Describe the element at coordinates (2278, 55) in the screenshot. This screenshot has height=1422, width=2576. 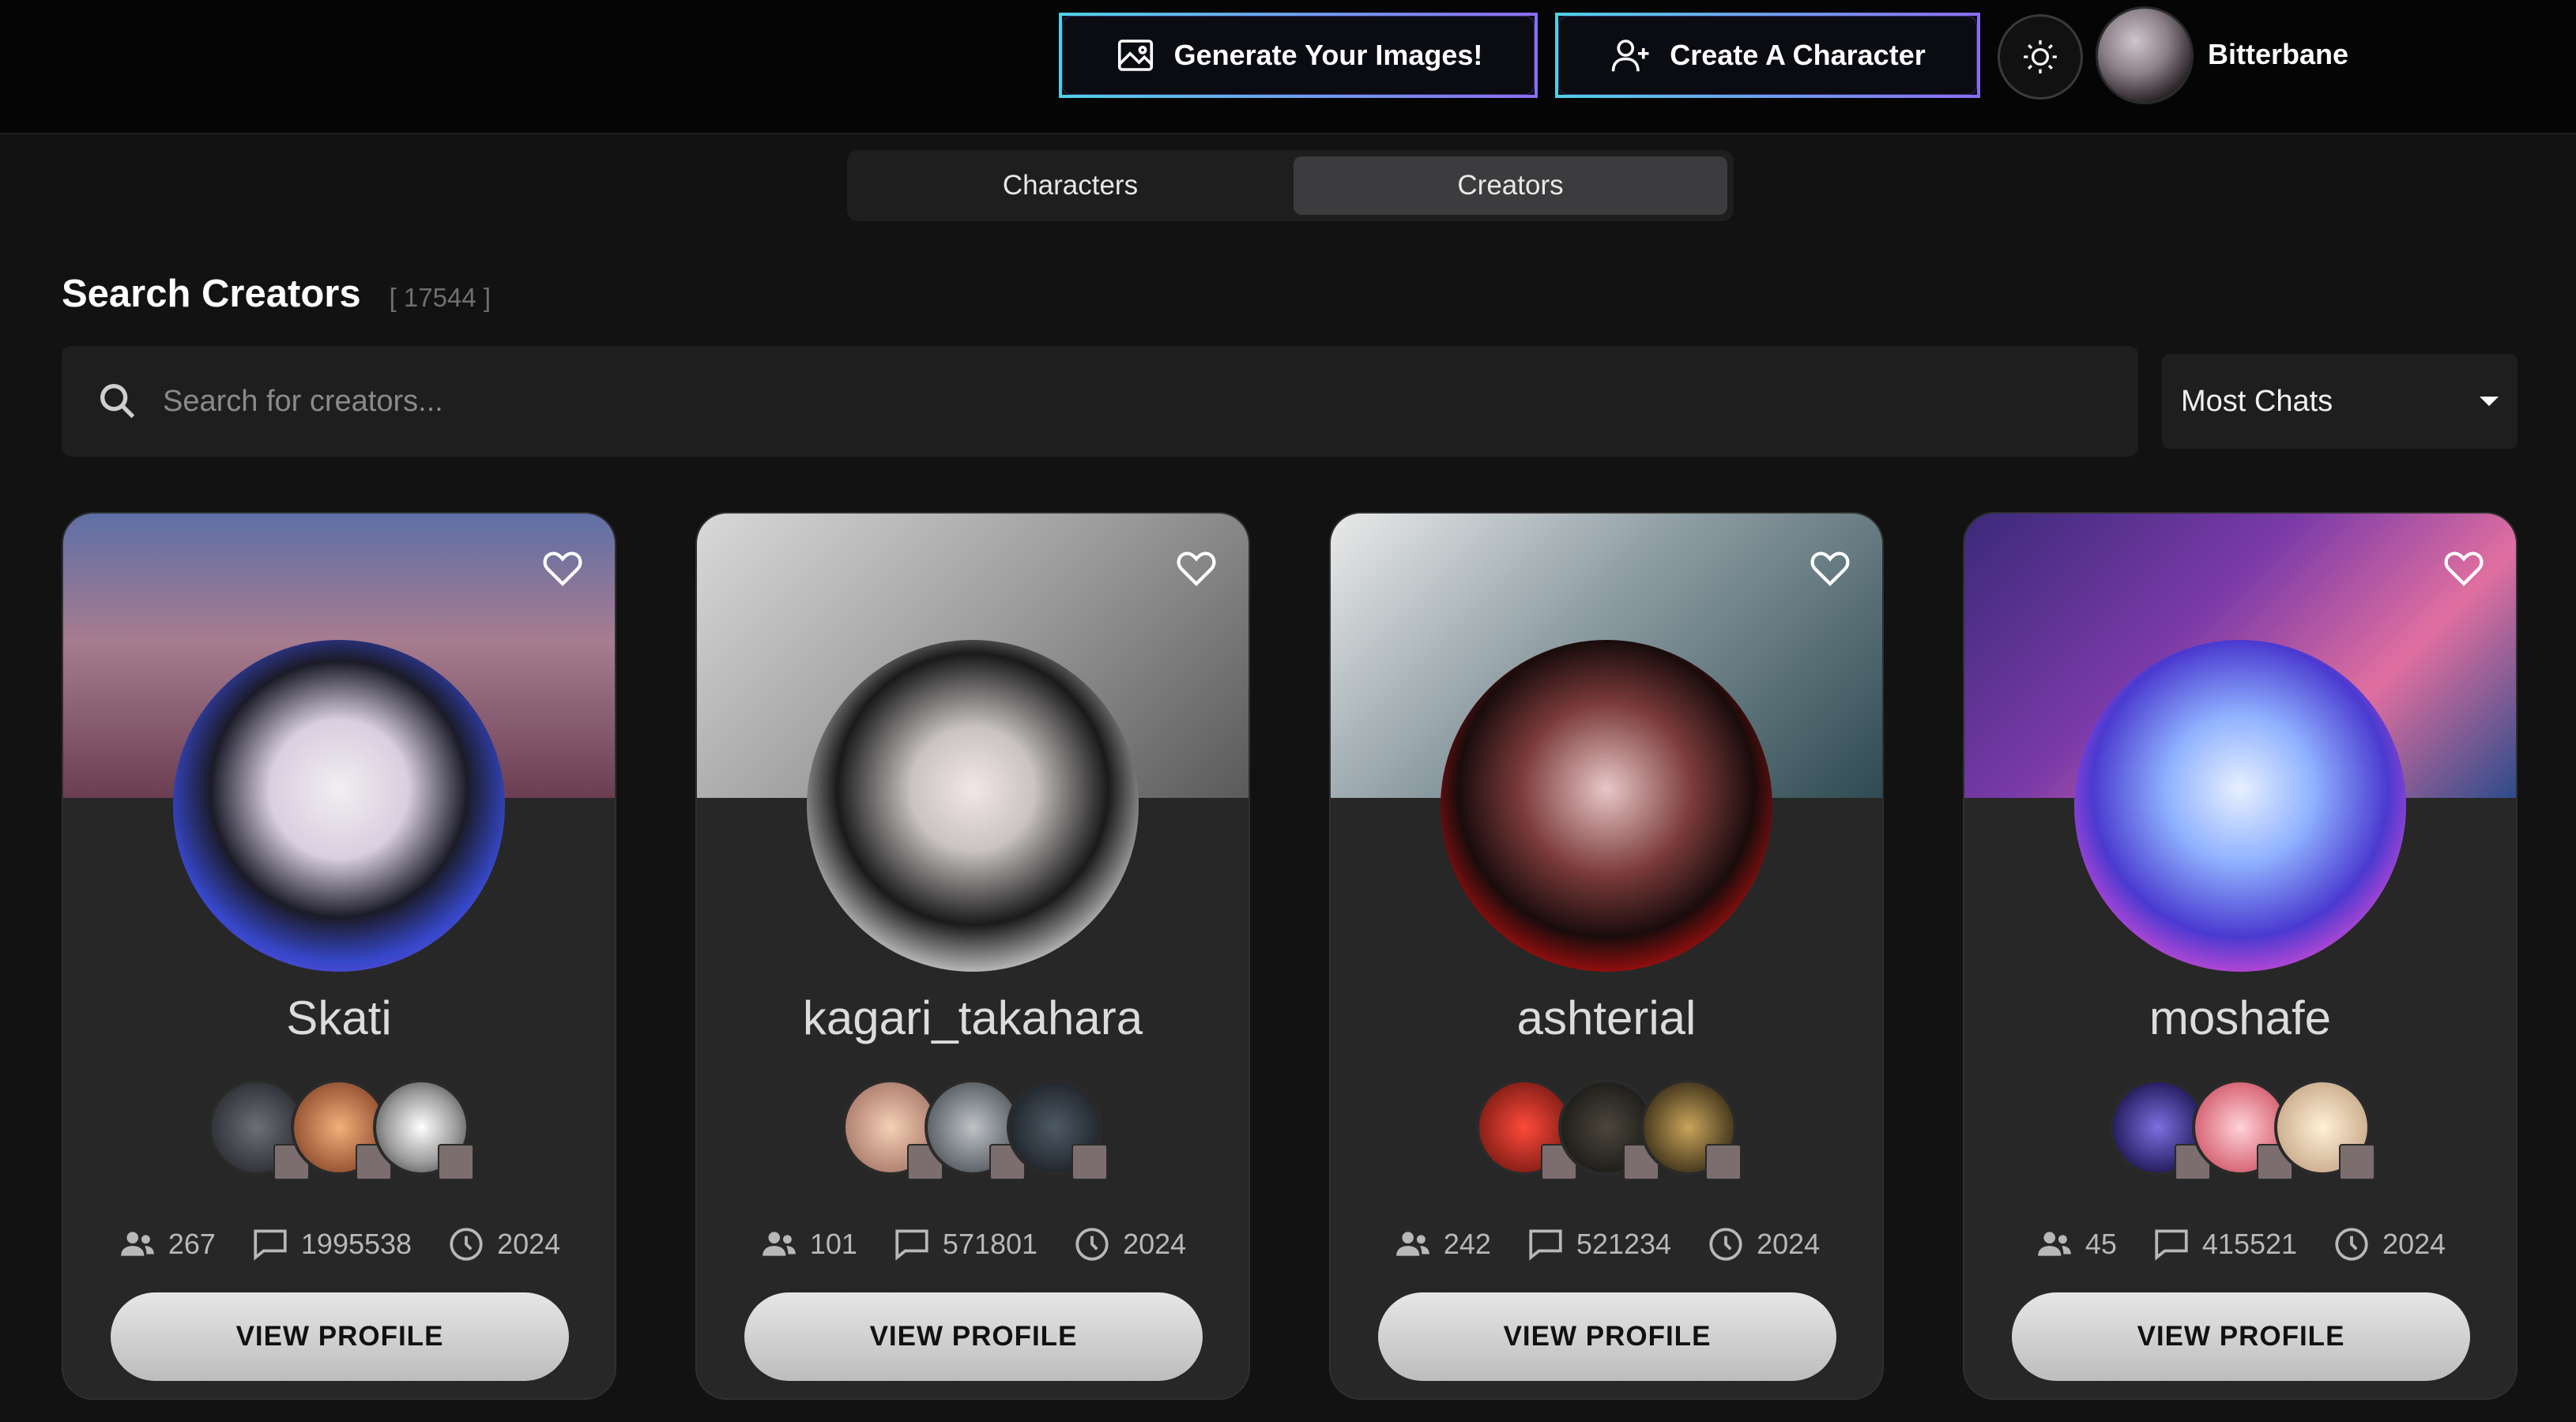
I see `user-name: Bitterbane` at that location.